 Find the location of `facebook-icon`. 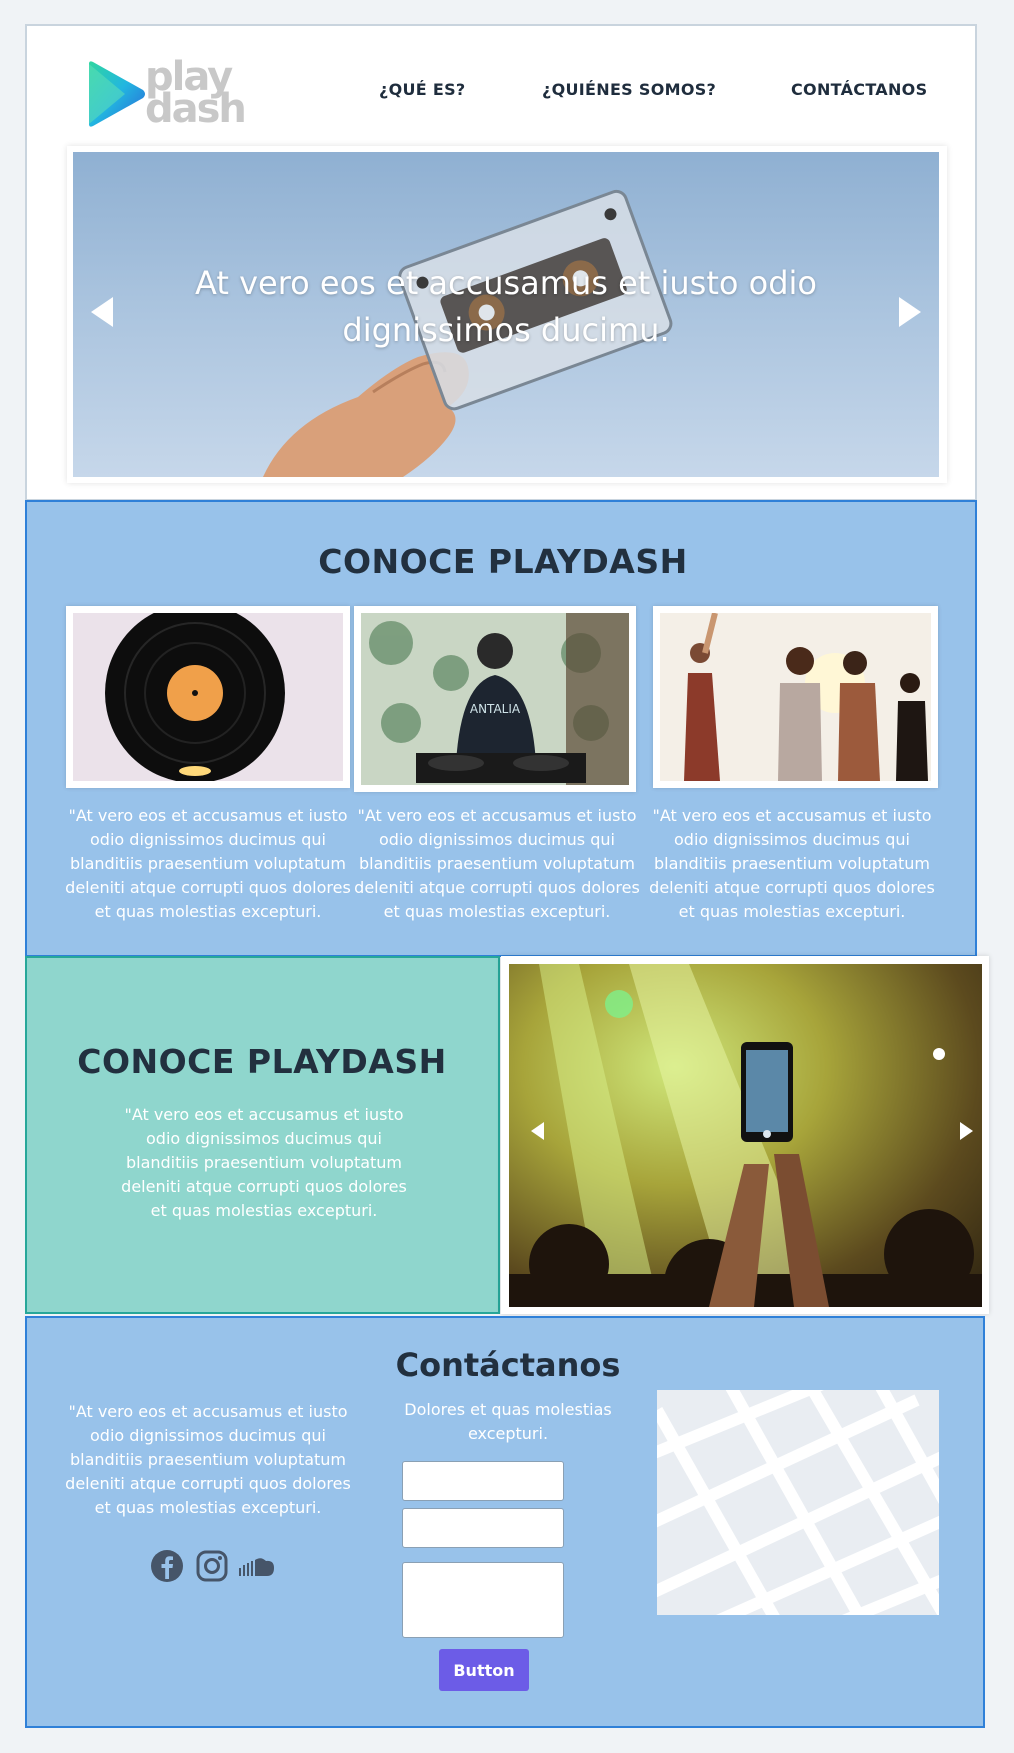

facebook-icon is located at coordinates (167, 1566).